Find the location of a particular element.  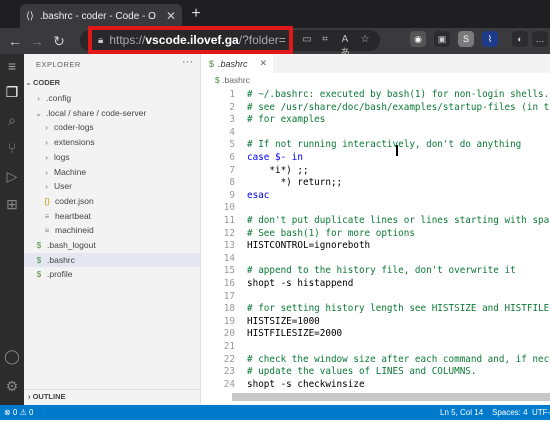

code-line: HISTCONTROL=ignoreboth is located at coordinates (309, 246).